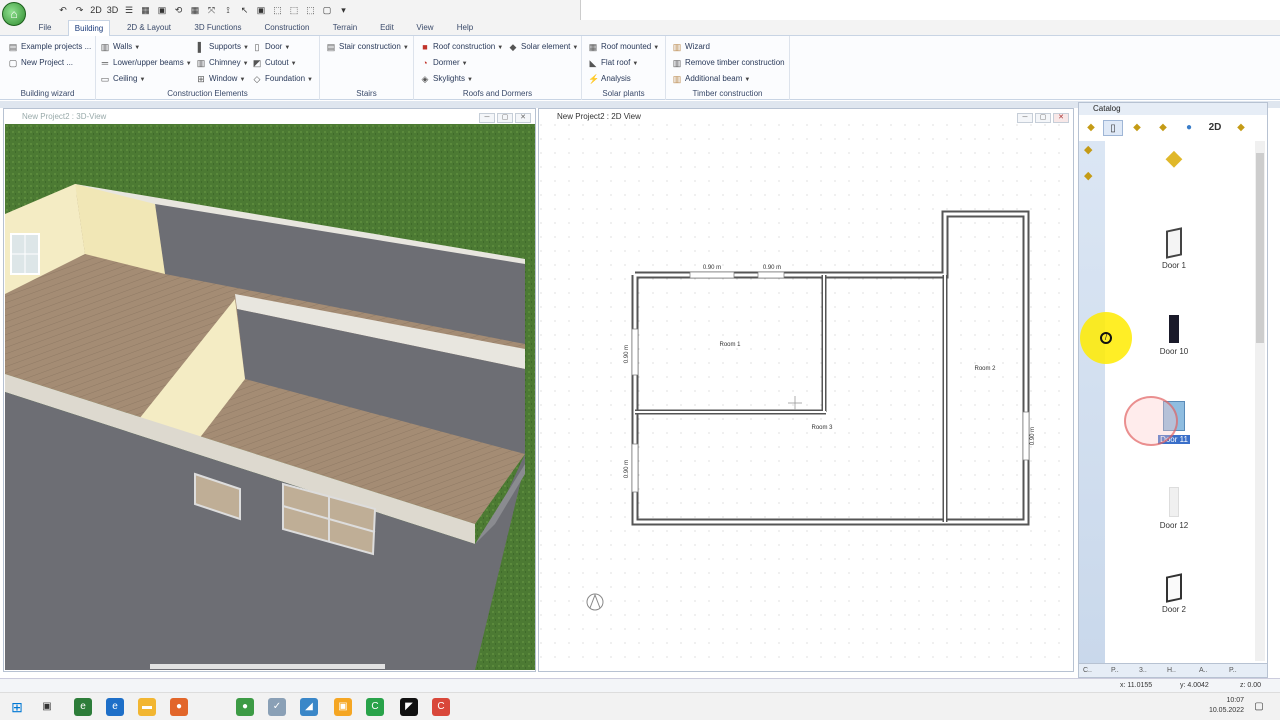 This screenshot has width=1280, height=720. What do you see at coordinates (344, 10) in the screenshot?
I see `quick-access-button: ▾` at bounding box center [344, 10].